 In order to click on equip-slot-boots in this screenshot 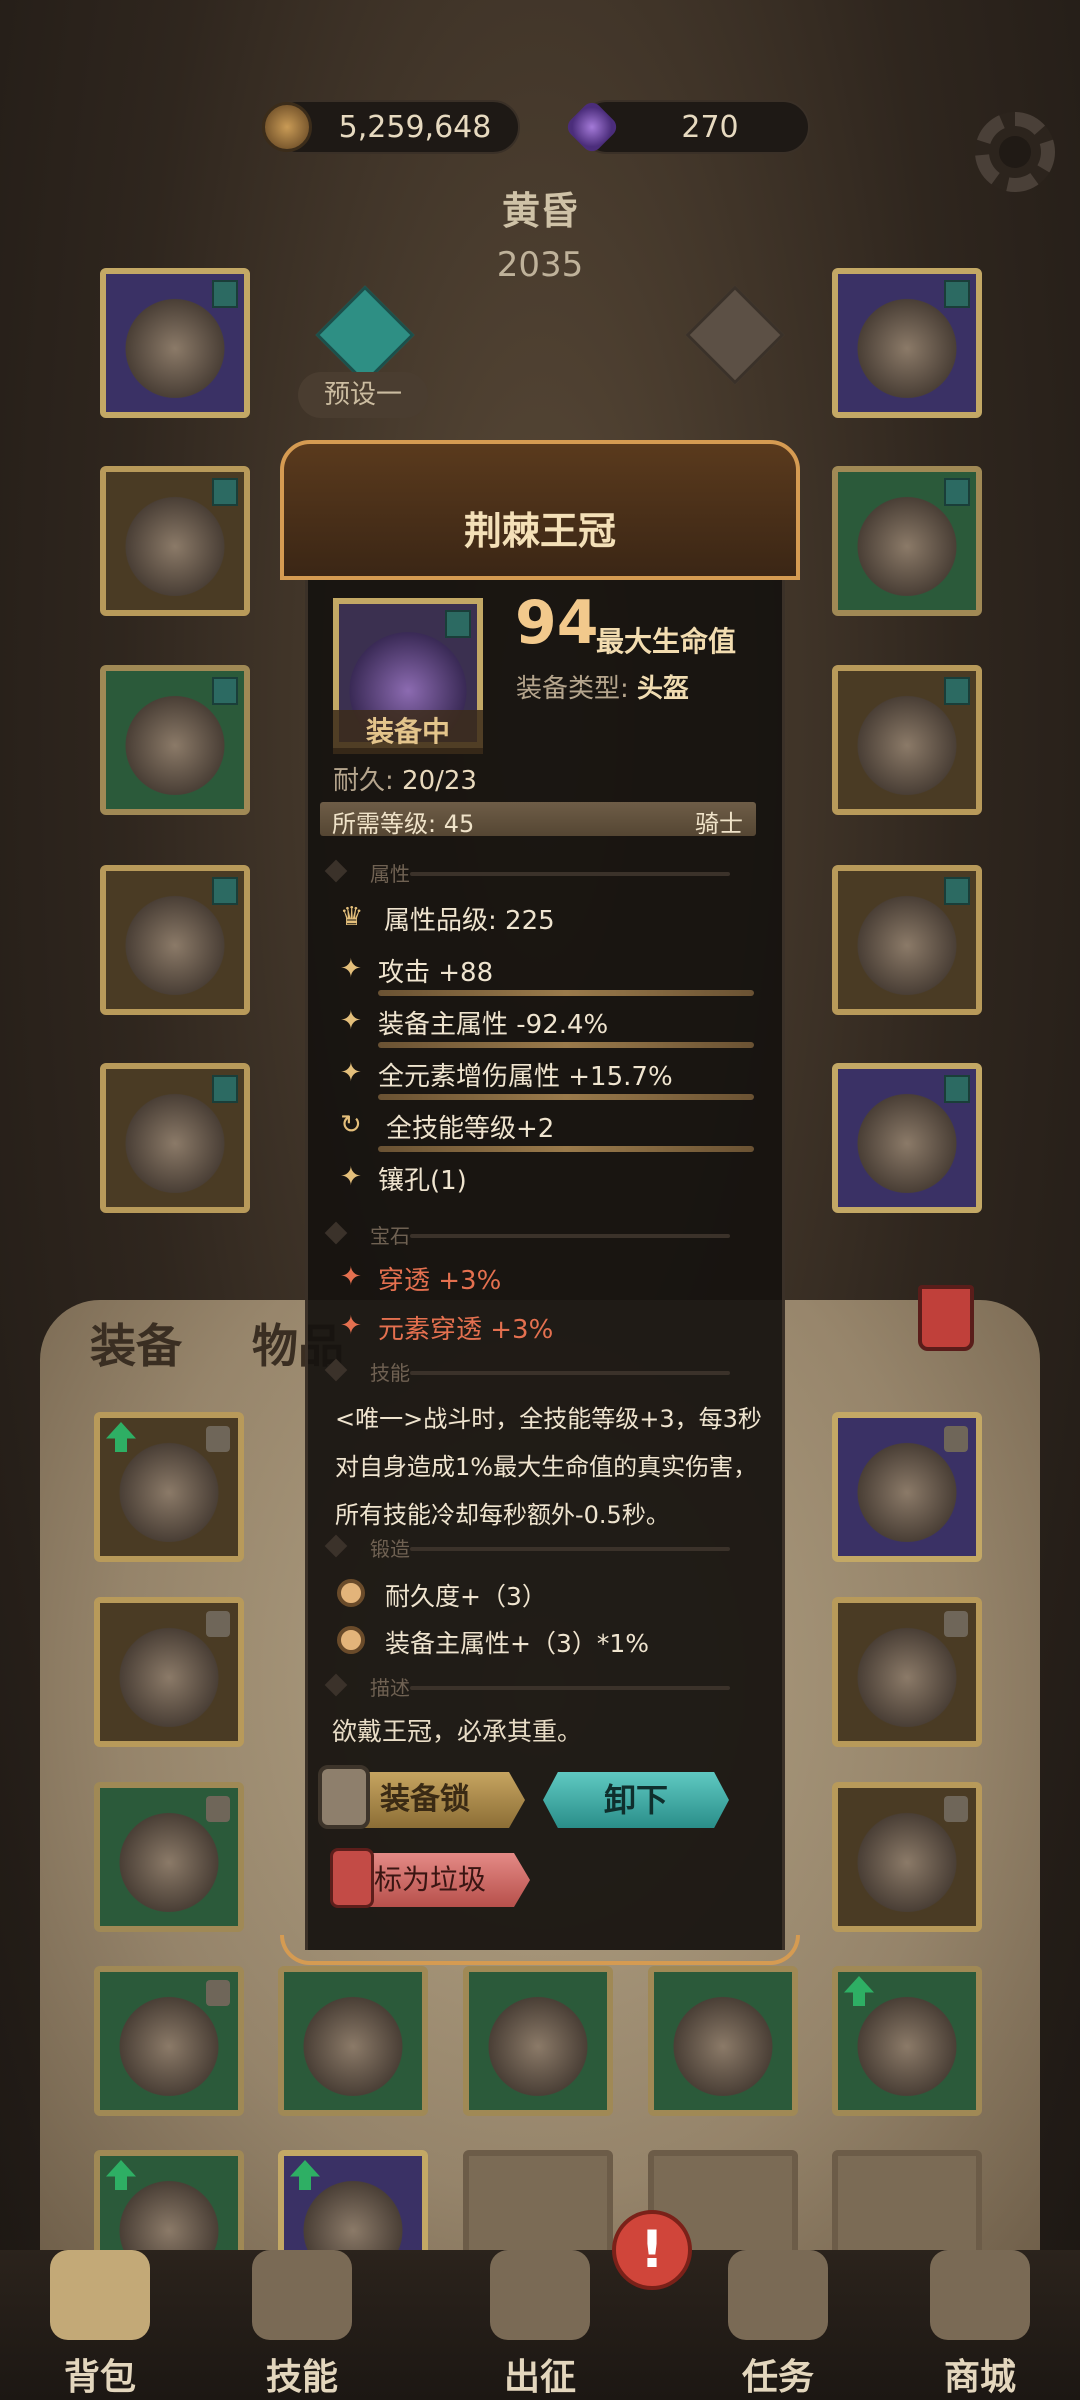, I will do `click(175, 1138)`.